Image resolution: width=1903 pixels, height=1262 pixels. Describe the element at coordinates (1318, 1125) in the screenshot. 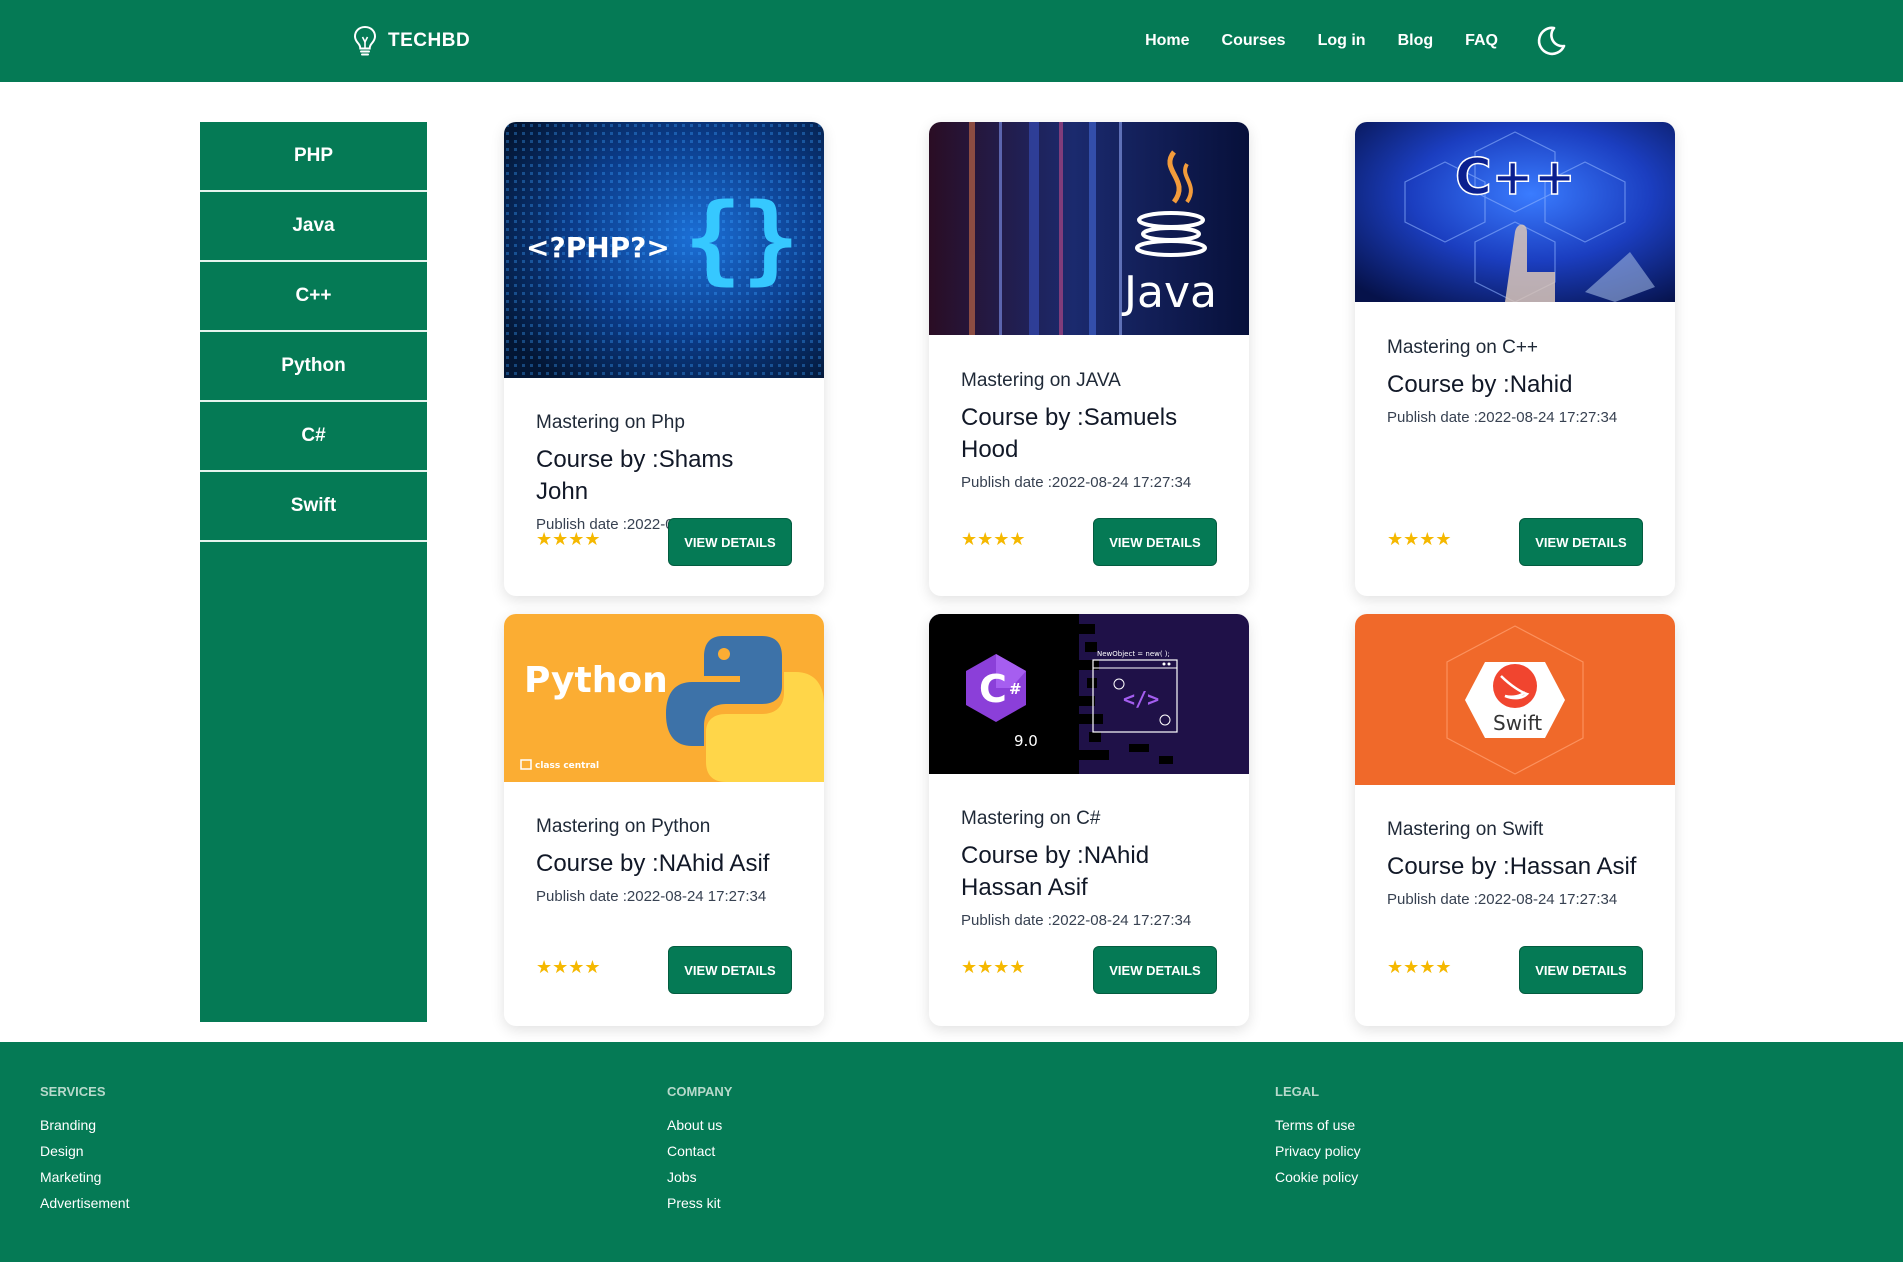

I see `footer-link-terms: Terms of use` at that location.